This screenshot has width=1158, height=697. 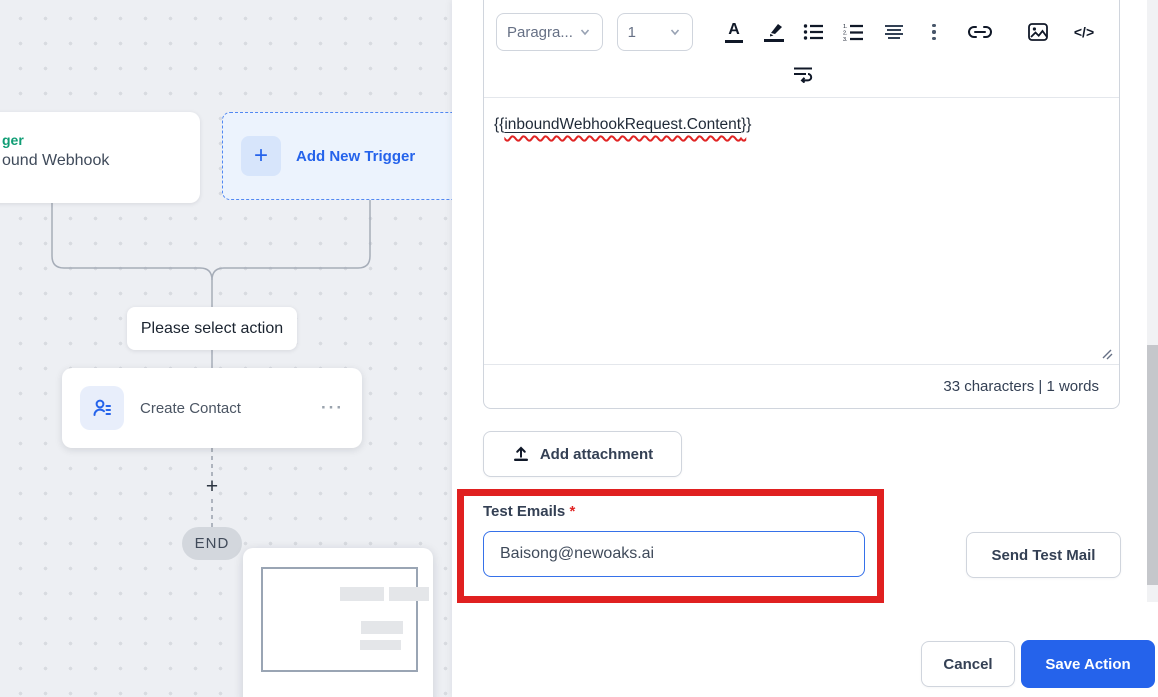 I want to click on bullet-list-button, so click(x=814, y=32).